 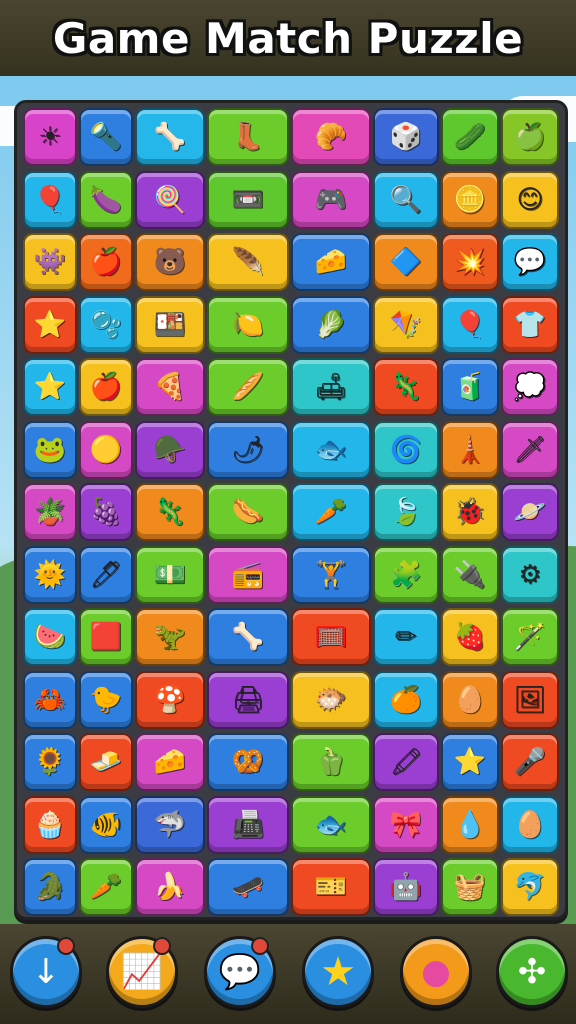 I want to click on tile-r6-c1: 🍇, so click(x=106, y=512).